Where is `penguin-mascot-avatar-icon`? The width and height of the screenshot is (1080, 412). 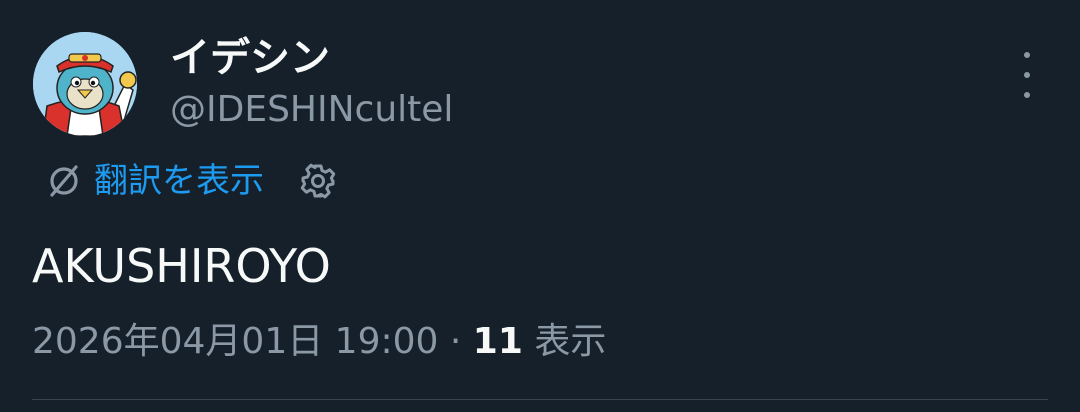 penguin-mascot-avatar-icon is located at coordinates (85, 84).